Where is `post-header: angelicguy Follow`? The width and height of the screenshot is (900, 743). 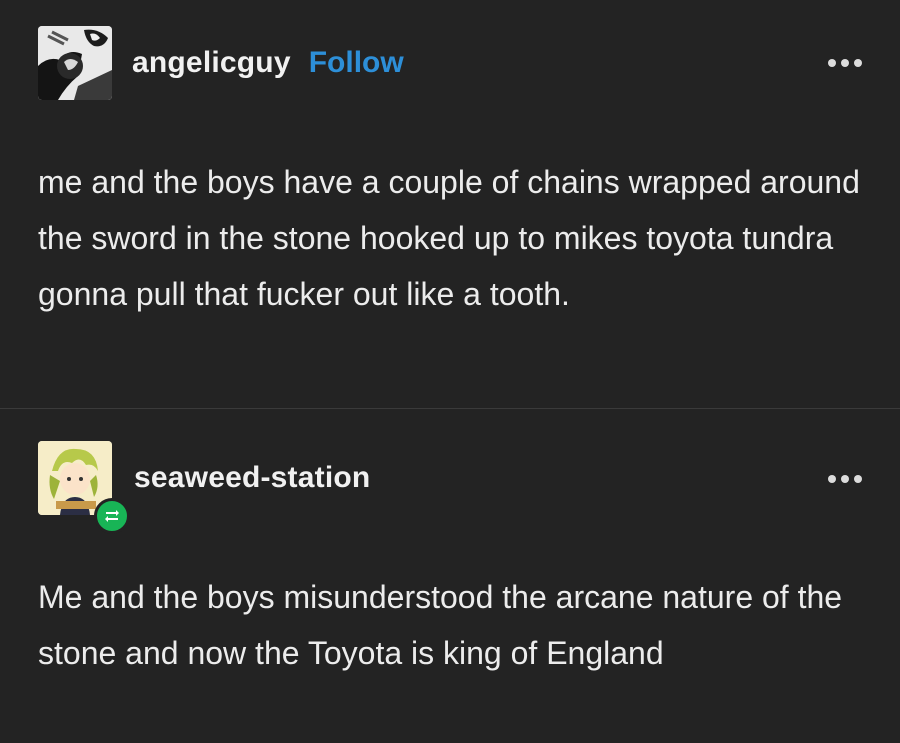
post-header: angelicguy Follow is located at coordinates (221, 63).